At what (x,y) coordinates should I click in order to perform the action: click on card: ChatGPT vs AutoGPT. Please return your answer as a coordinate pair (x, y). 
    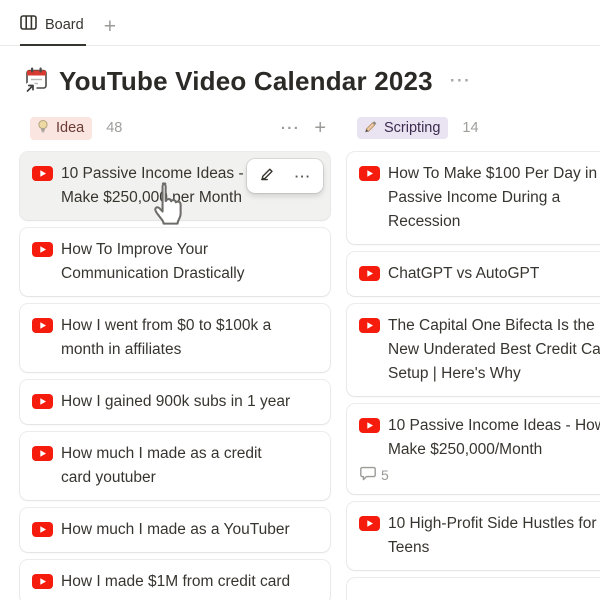
    Looking at the image, I should click on (473, 274).